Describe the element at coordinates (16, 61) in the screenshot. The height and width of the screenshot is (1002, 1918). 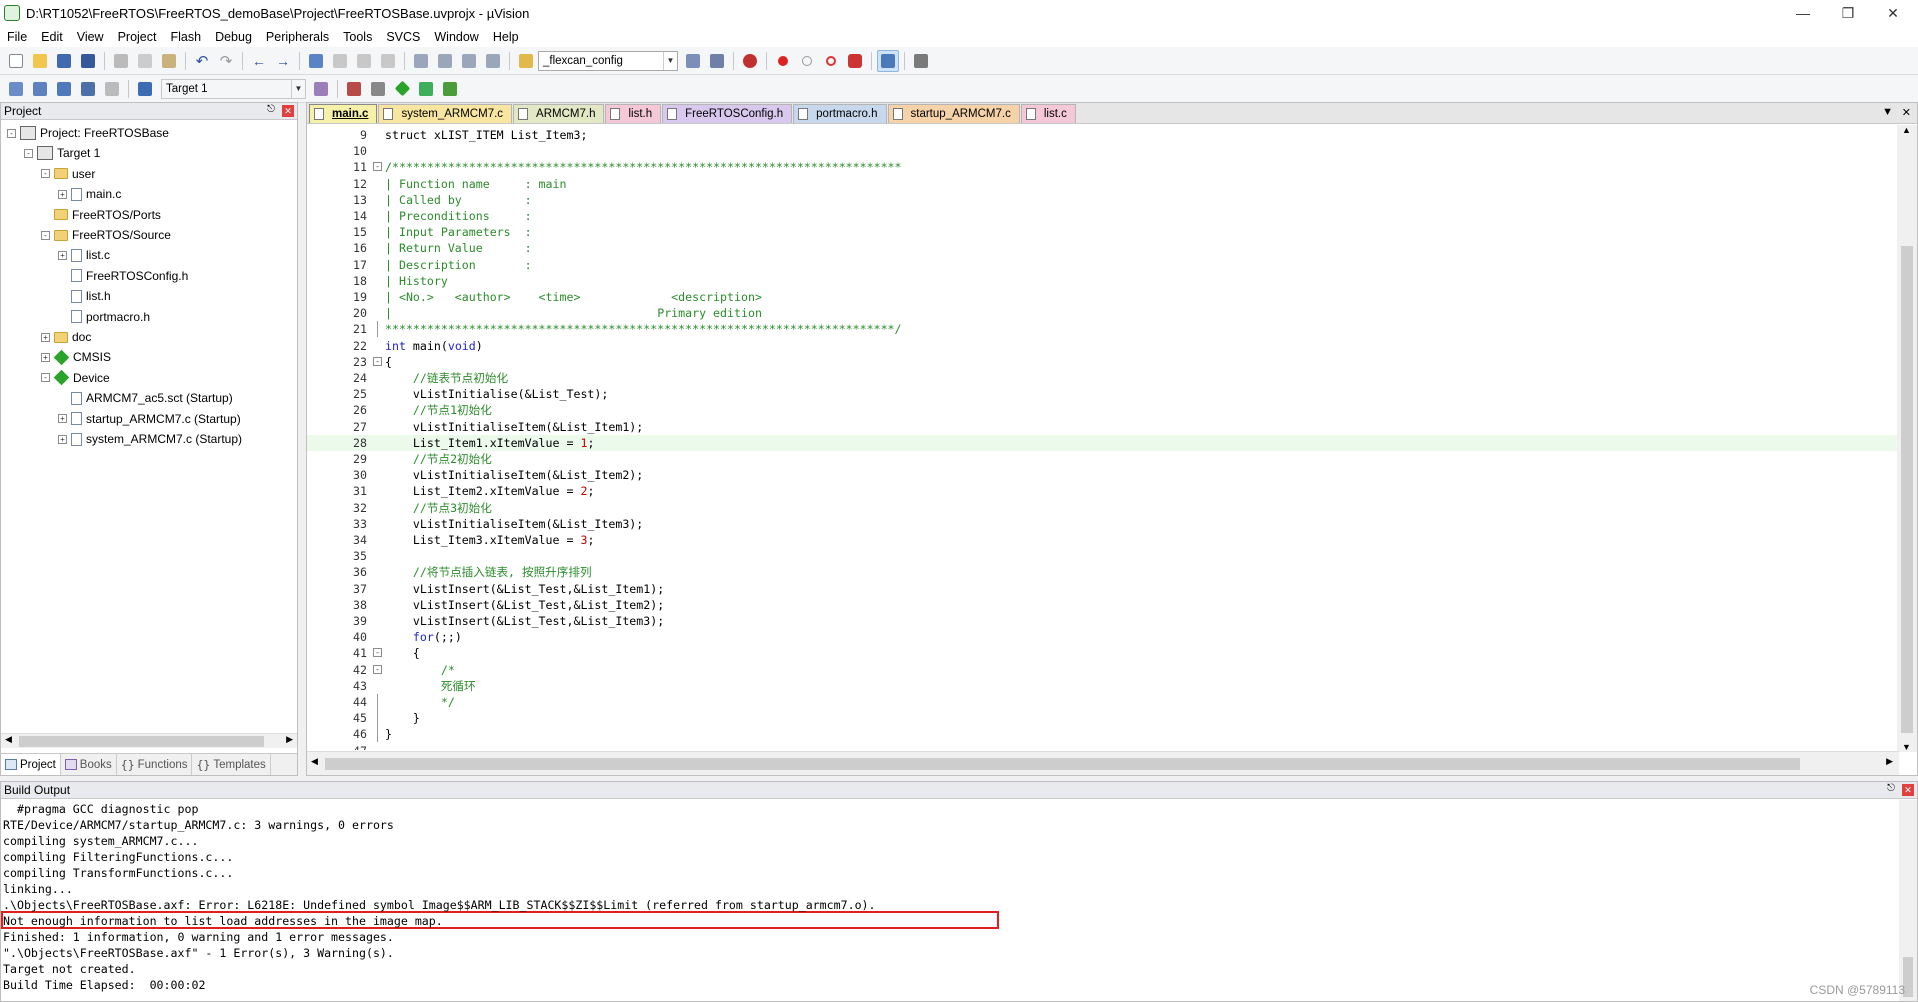
I see `new-file-icon` at that location.